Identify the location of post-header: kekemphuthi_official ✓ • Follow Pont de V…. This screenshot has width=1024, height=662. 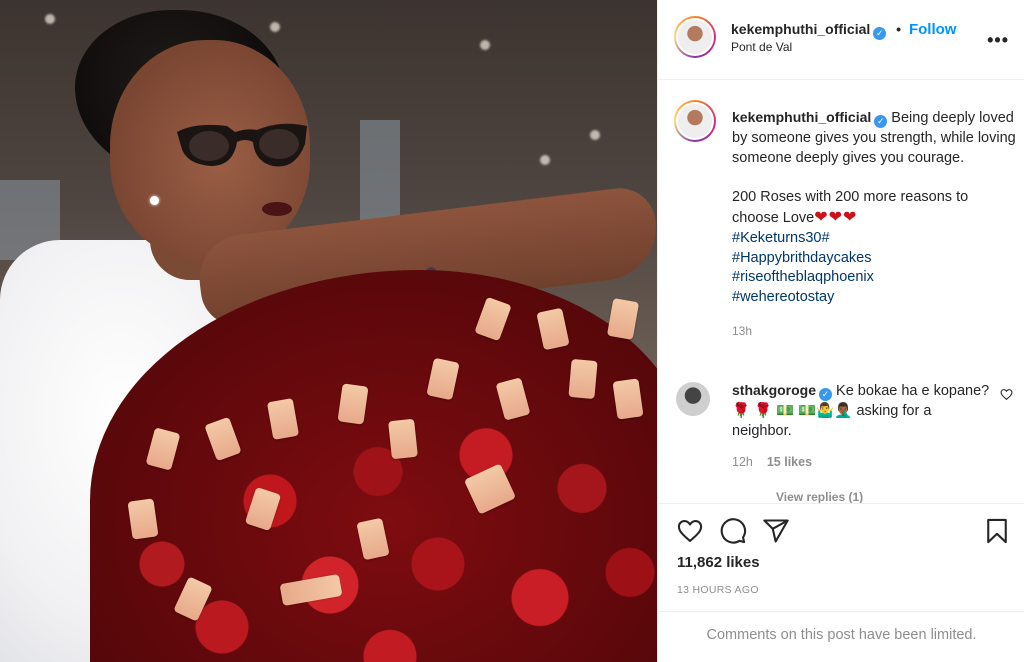
(841, 40).